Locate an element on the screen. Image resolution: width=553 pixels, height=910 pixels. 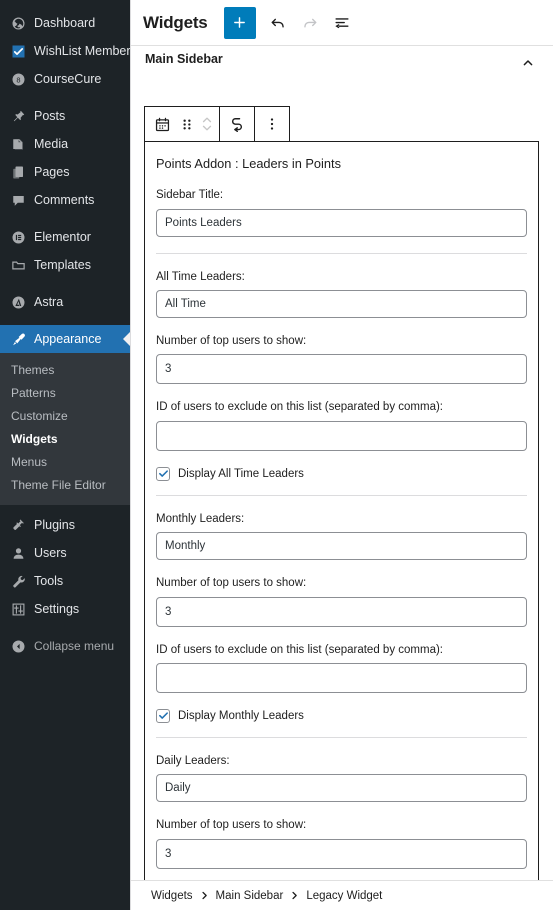
comments-icon is located at coordinates (18, 200).